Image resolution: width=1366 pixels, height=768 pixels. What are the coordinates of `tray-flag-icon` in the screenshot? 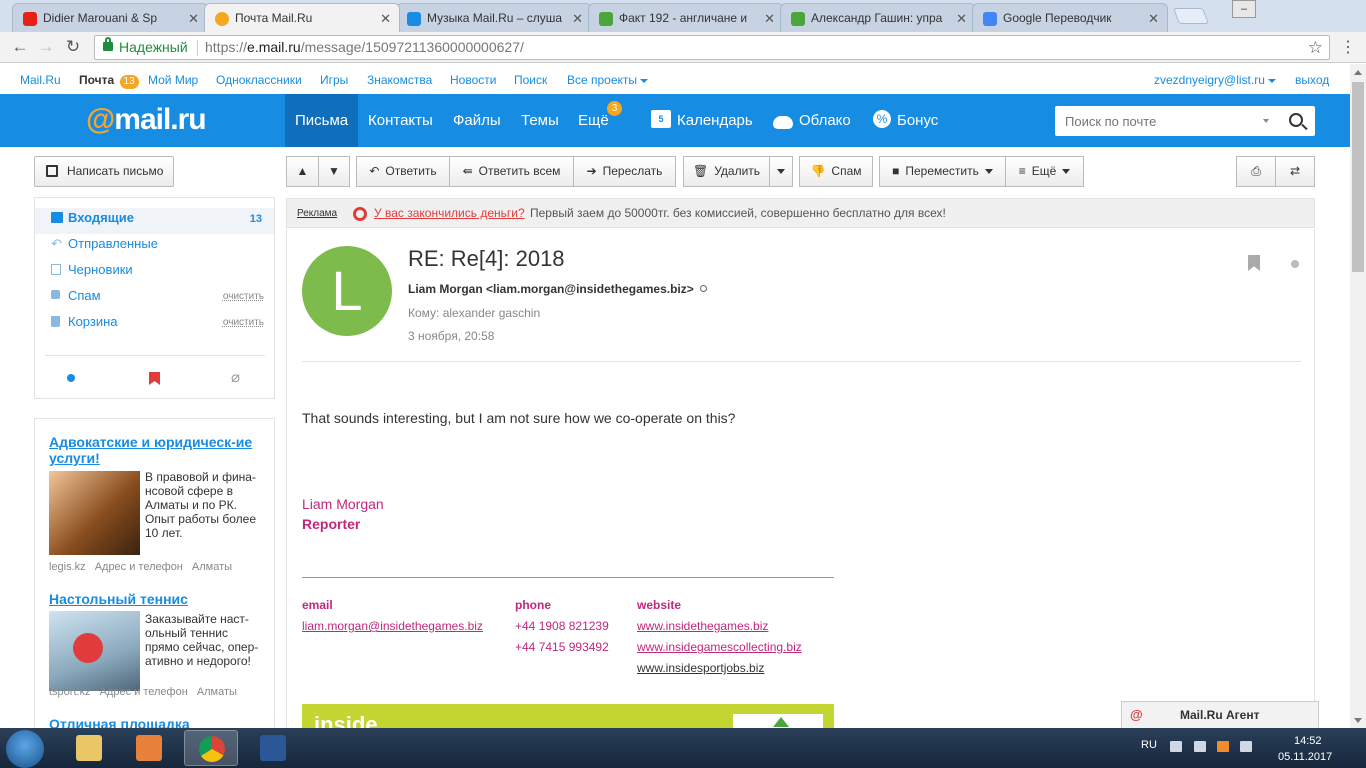 It's located at (1200, 746).